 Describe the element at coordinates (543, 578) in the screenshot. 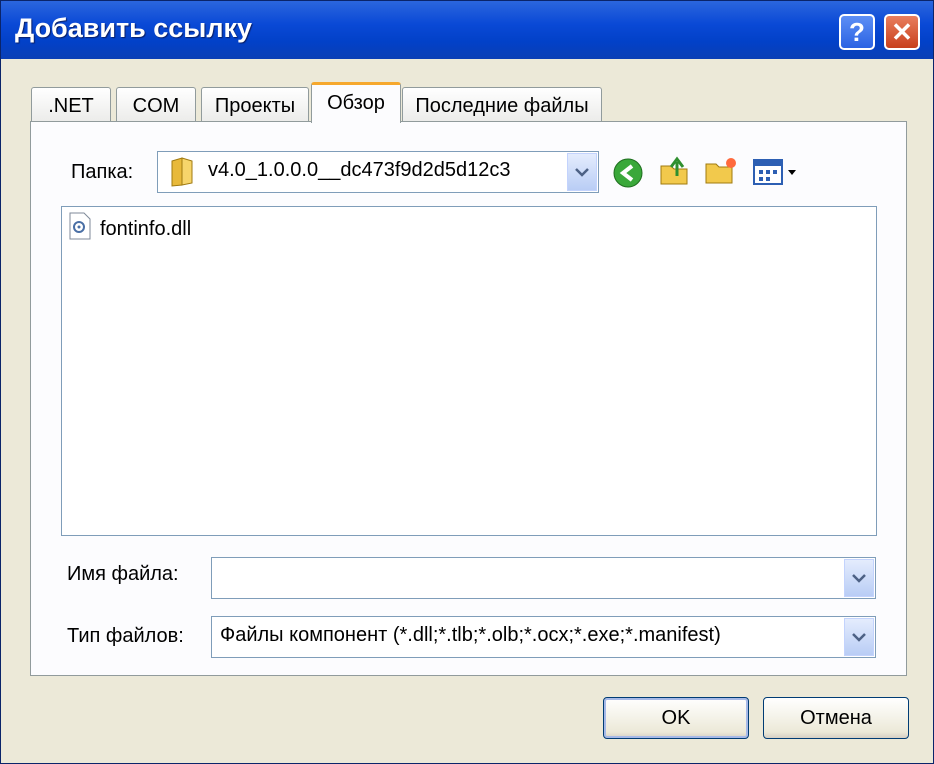

I see `filename-field` at that location.